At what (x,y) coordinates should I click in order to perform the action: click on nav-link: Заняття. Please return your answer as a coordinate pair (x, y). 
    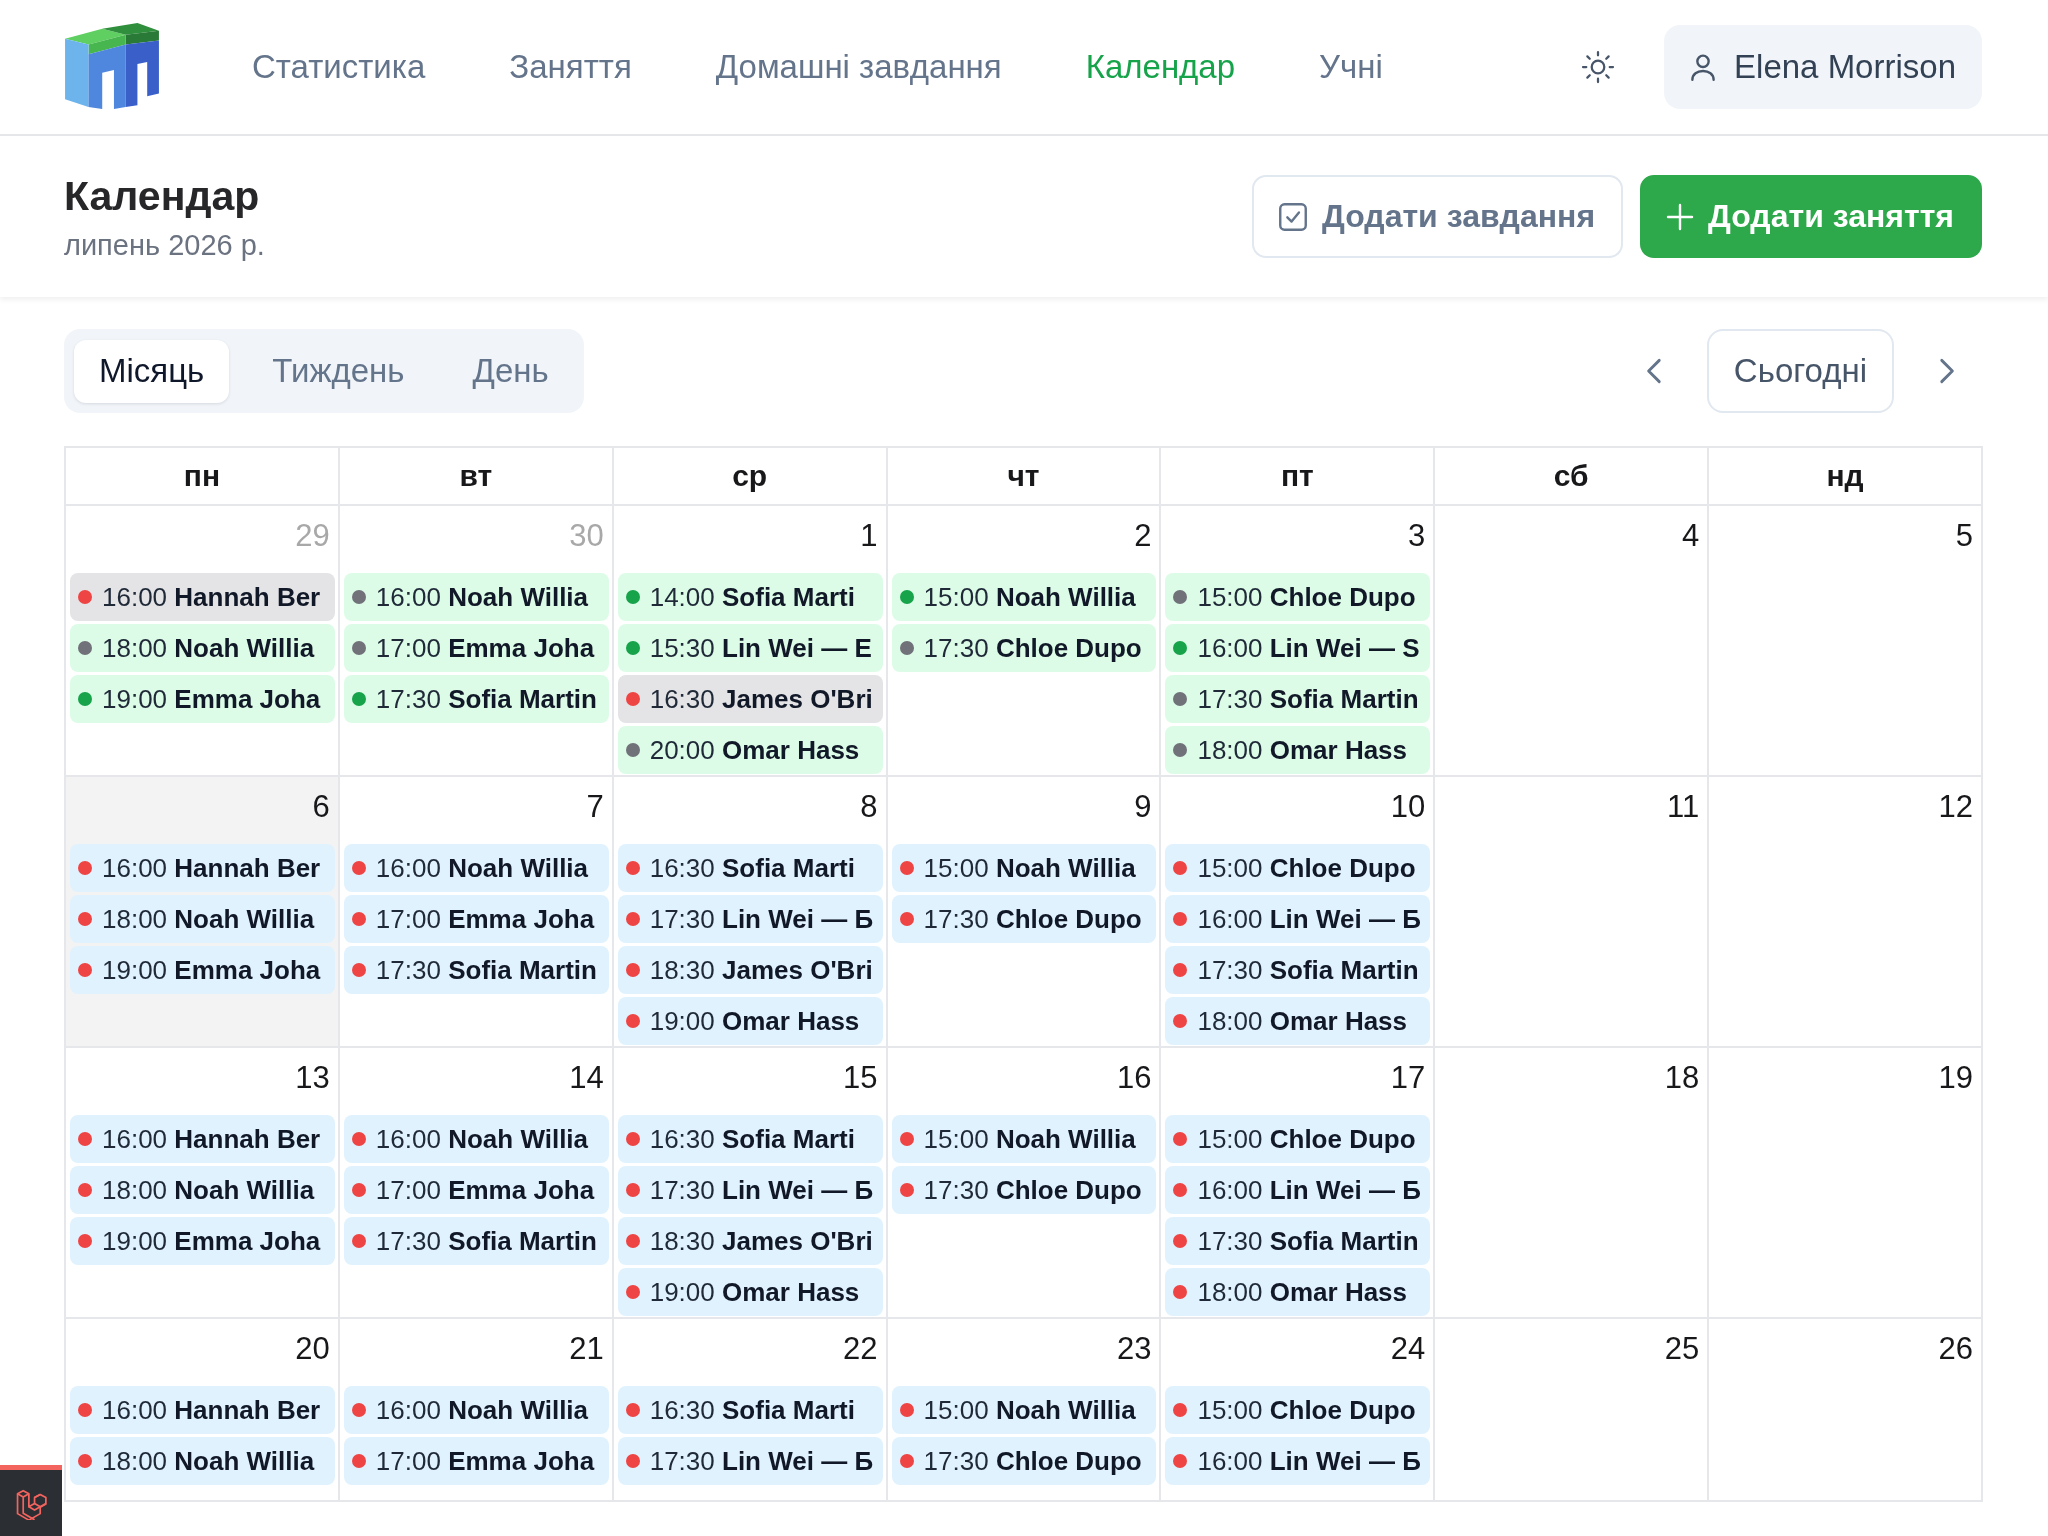
    Looking at the image, I should click on (570, 67).